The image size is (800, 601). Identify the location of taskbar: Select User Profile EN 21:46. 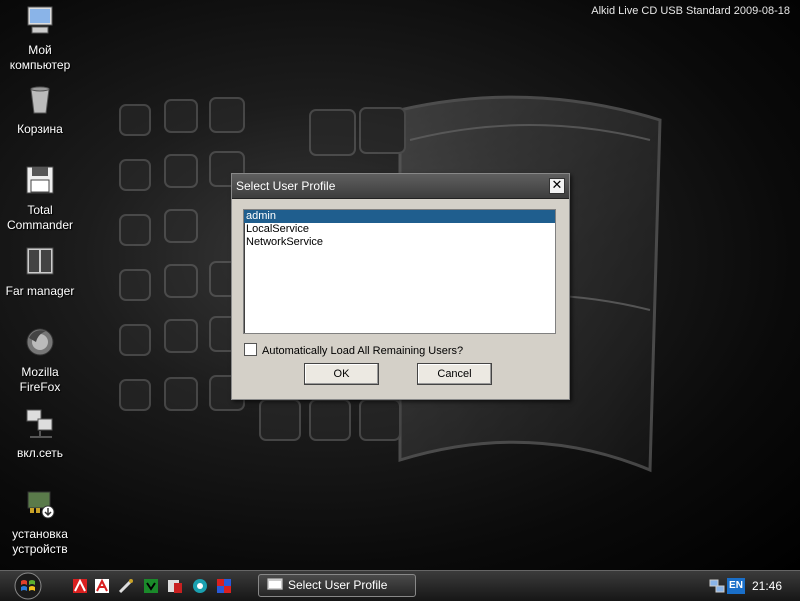
(400, 585).